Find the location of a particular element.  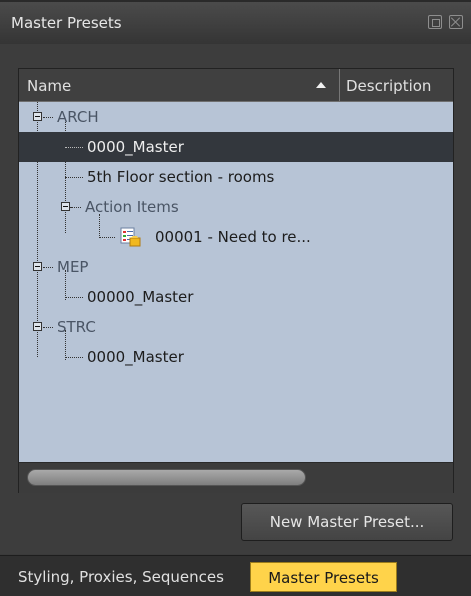

scrollbar-thumb is located at coordinates (166, 477).